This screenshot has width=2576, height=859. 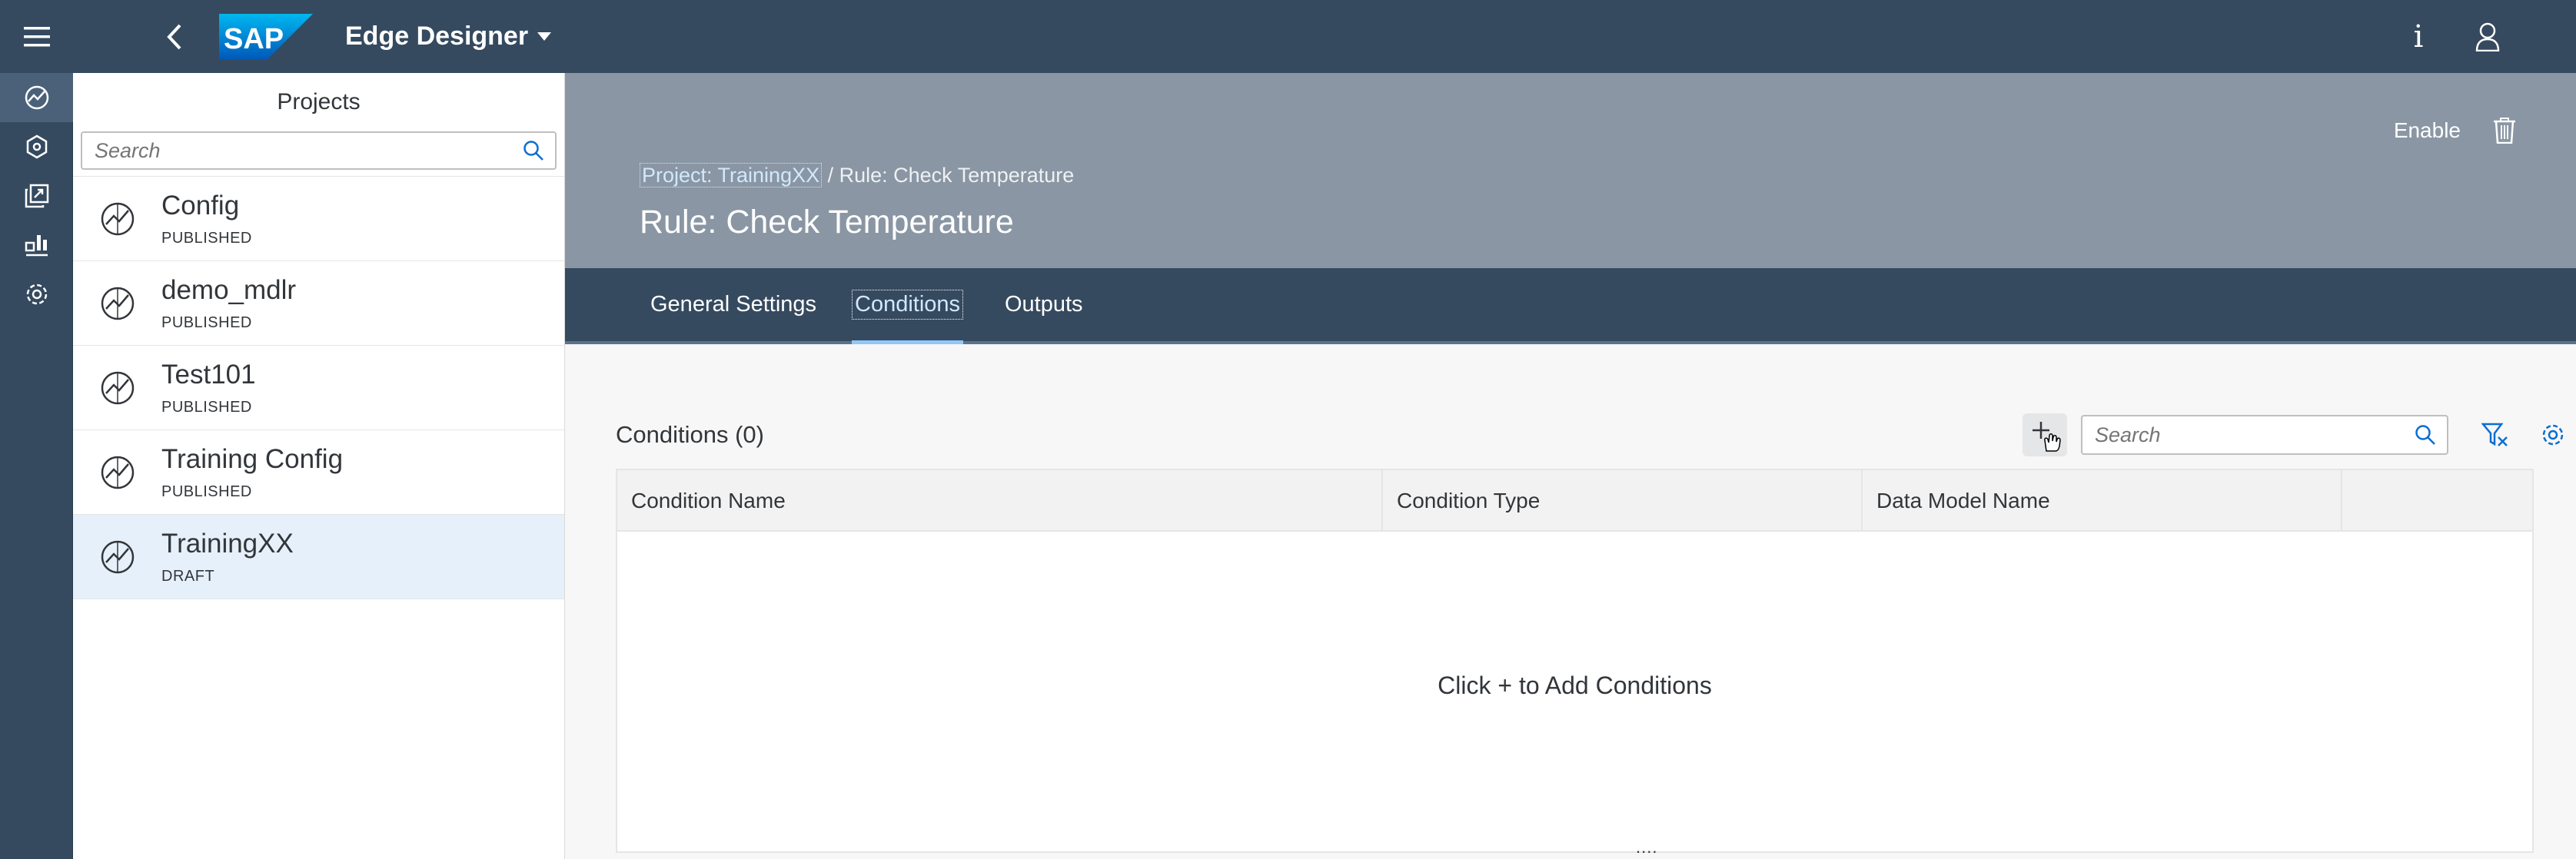 I want to click on info-button: i, so click(x=2418, y=36).